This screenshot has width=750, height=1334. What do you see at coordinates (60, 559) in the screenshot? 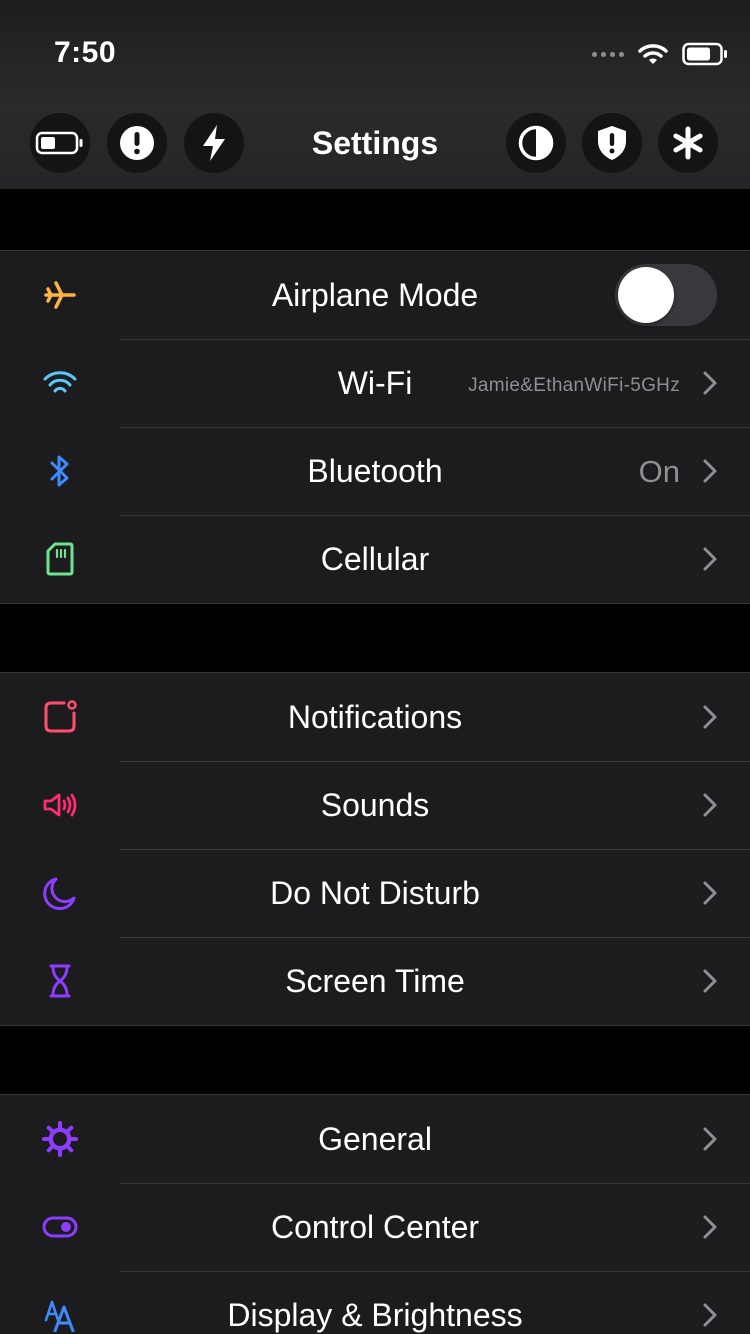
I see `sim-card-icon` at bounding box center [60, 559].